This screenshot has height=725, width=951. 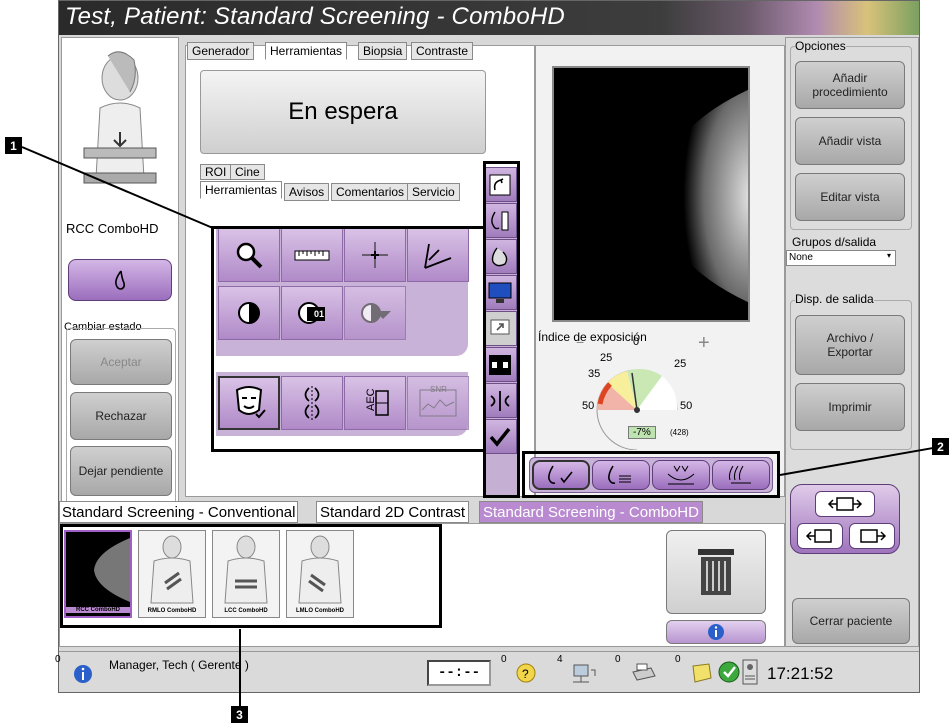 I want to click on tab-comentarios: Comentarios, so click(x=370, y=192).